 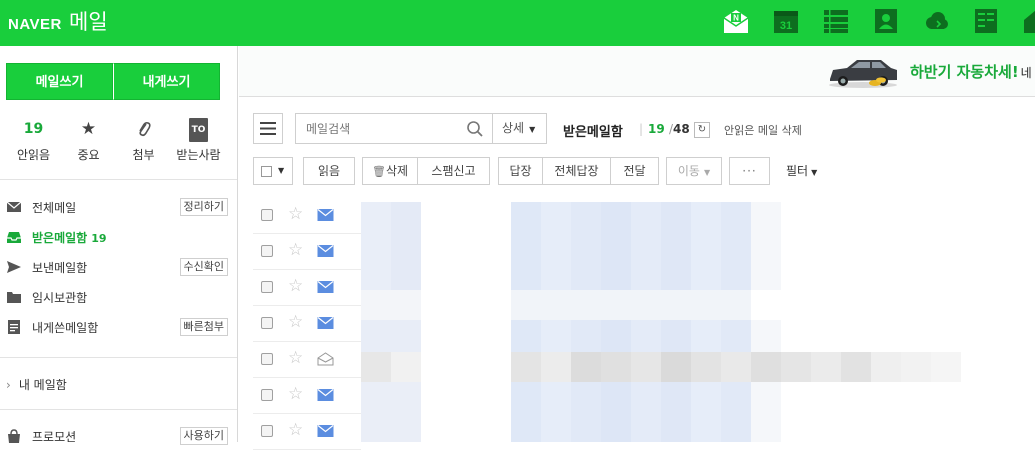 I want to click on memo-icon, so click(x=986, y=21).